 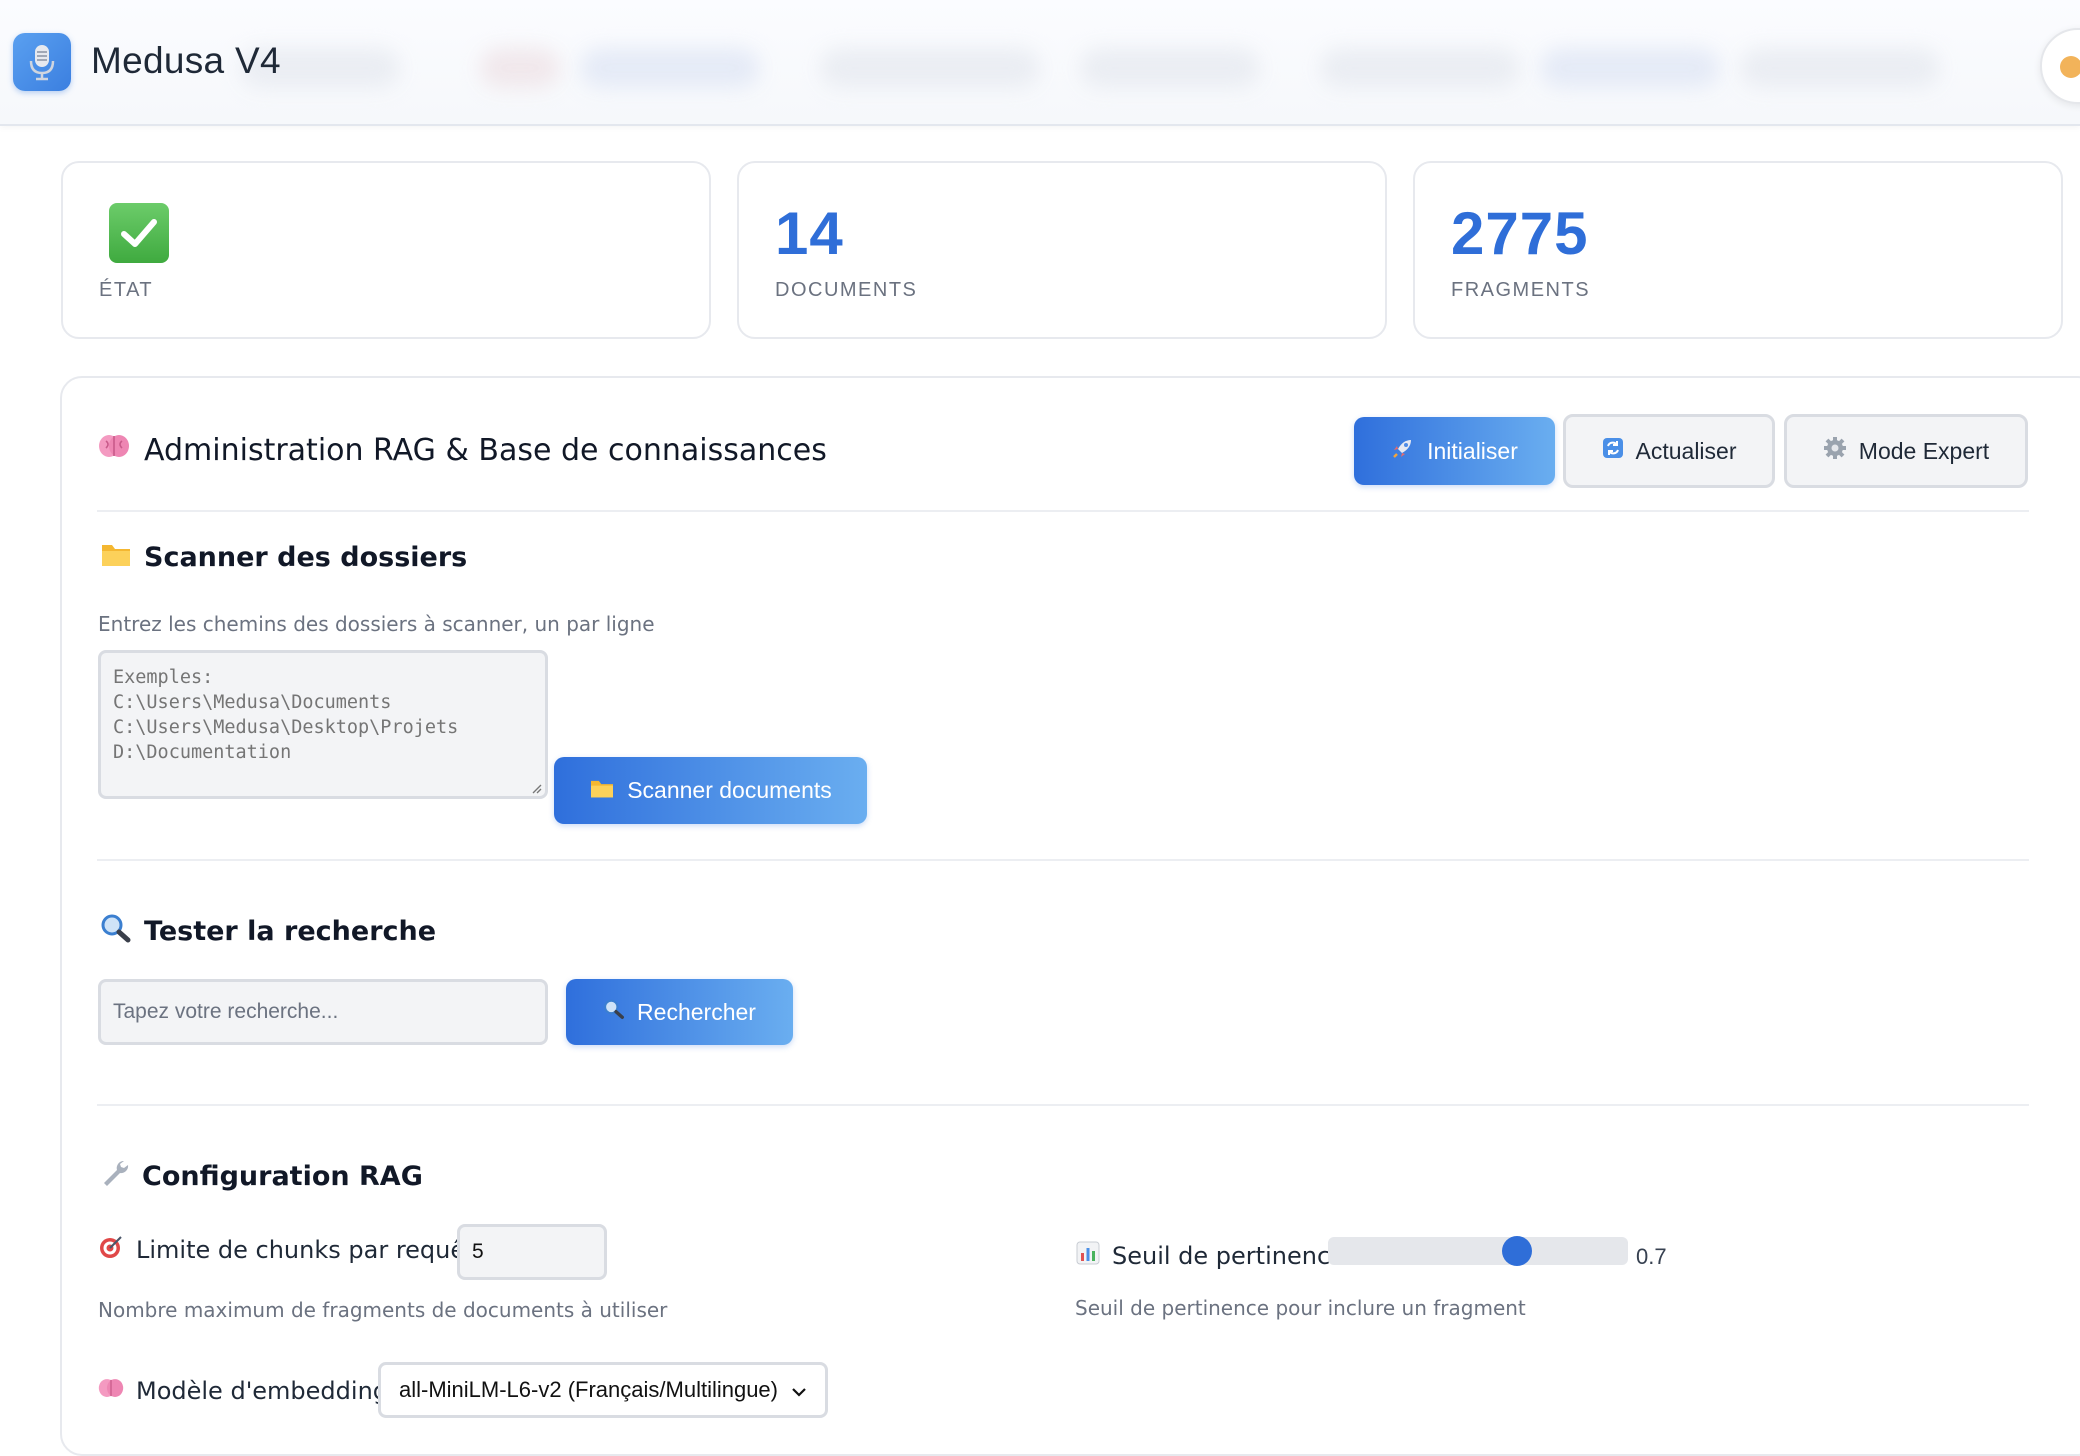 I want to click on initialize-label: Initialiser, so click(x=1472, y=450).